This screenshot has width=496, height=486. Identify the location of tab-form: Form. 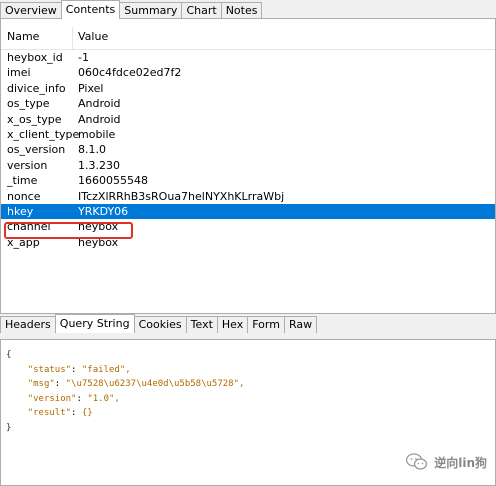
(266, 324).